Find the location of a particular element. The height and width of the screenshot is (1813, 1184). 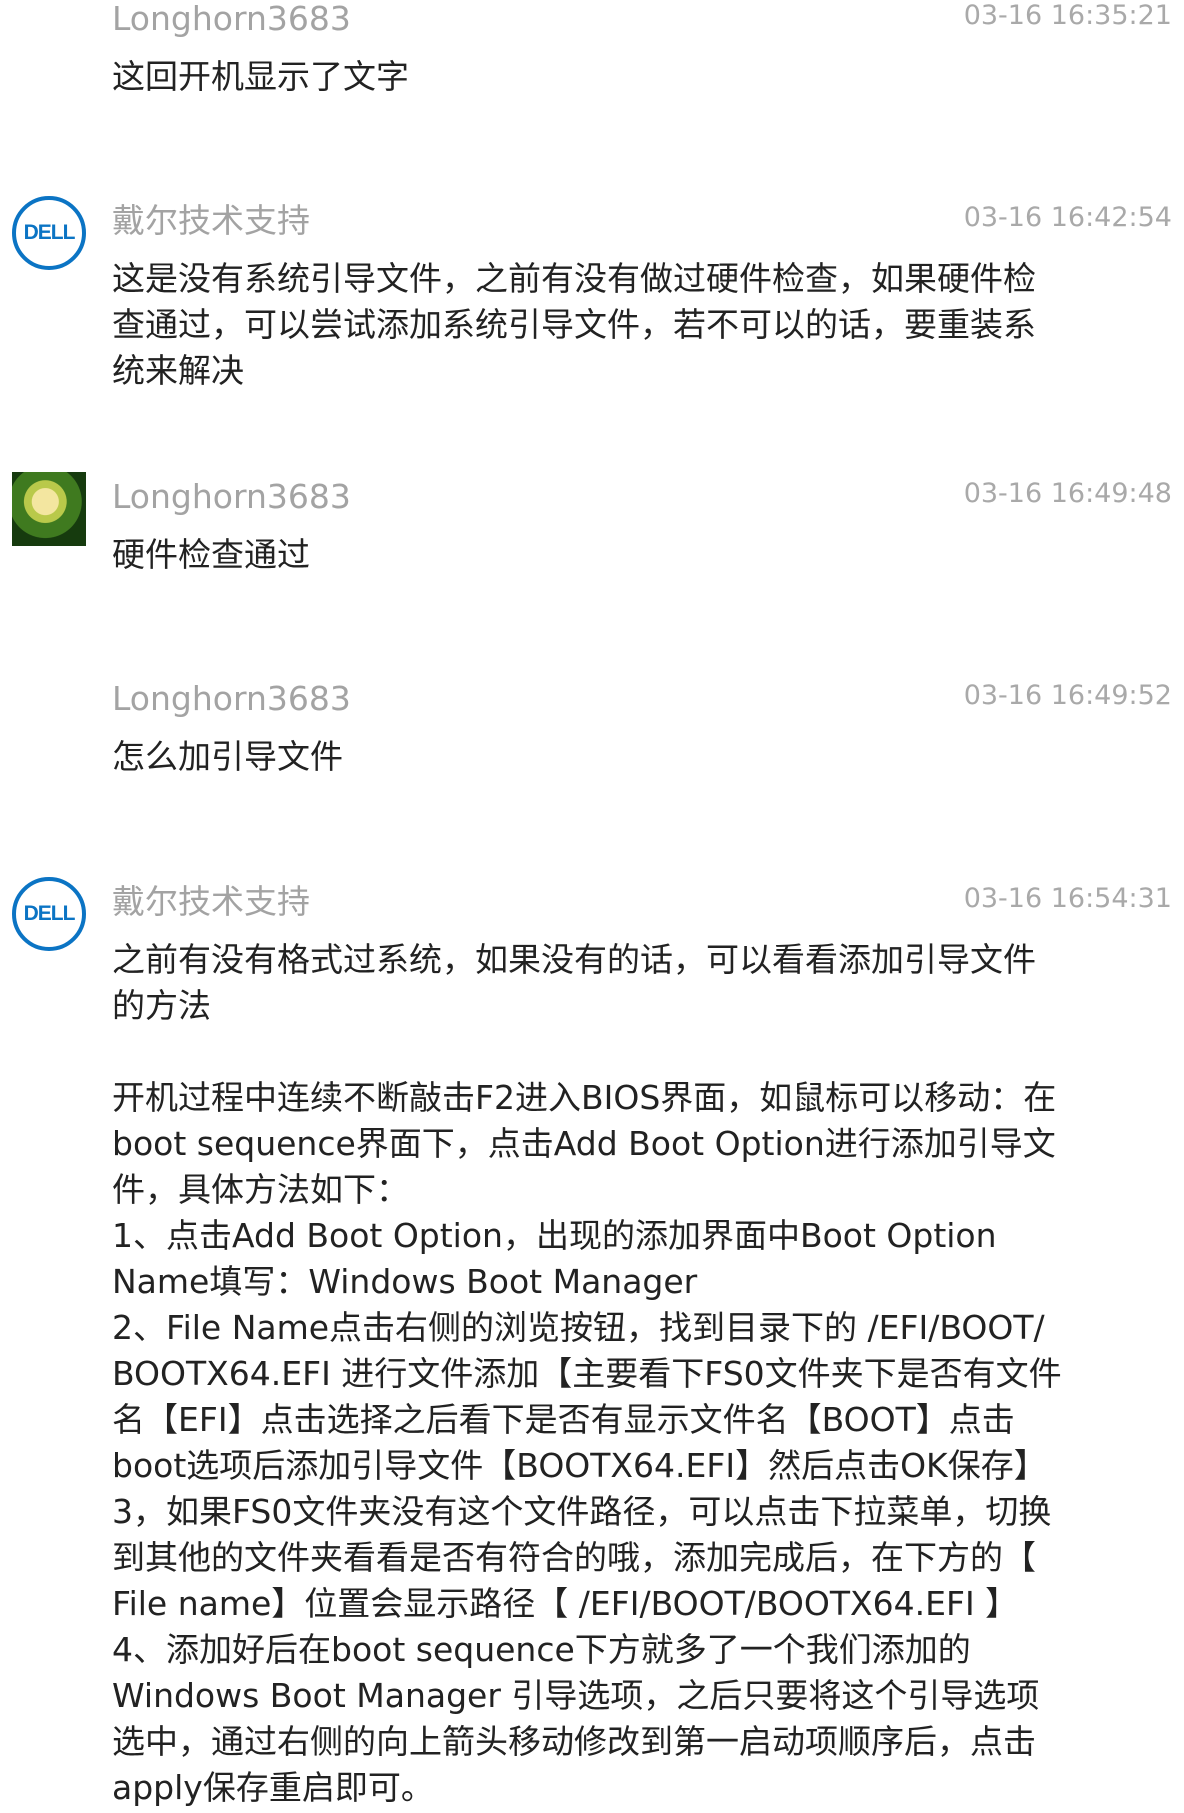

message-timestamp: 03-16 16:49:48 is located at coordinates (1067, 493).